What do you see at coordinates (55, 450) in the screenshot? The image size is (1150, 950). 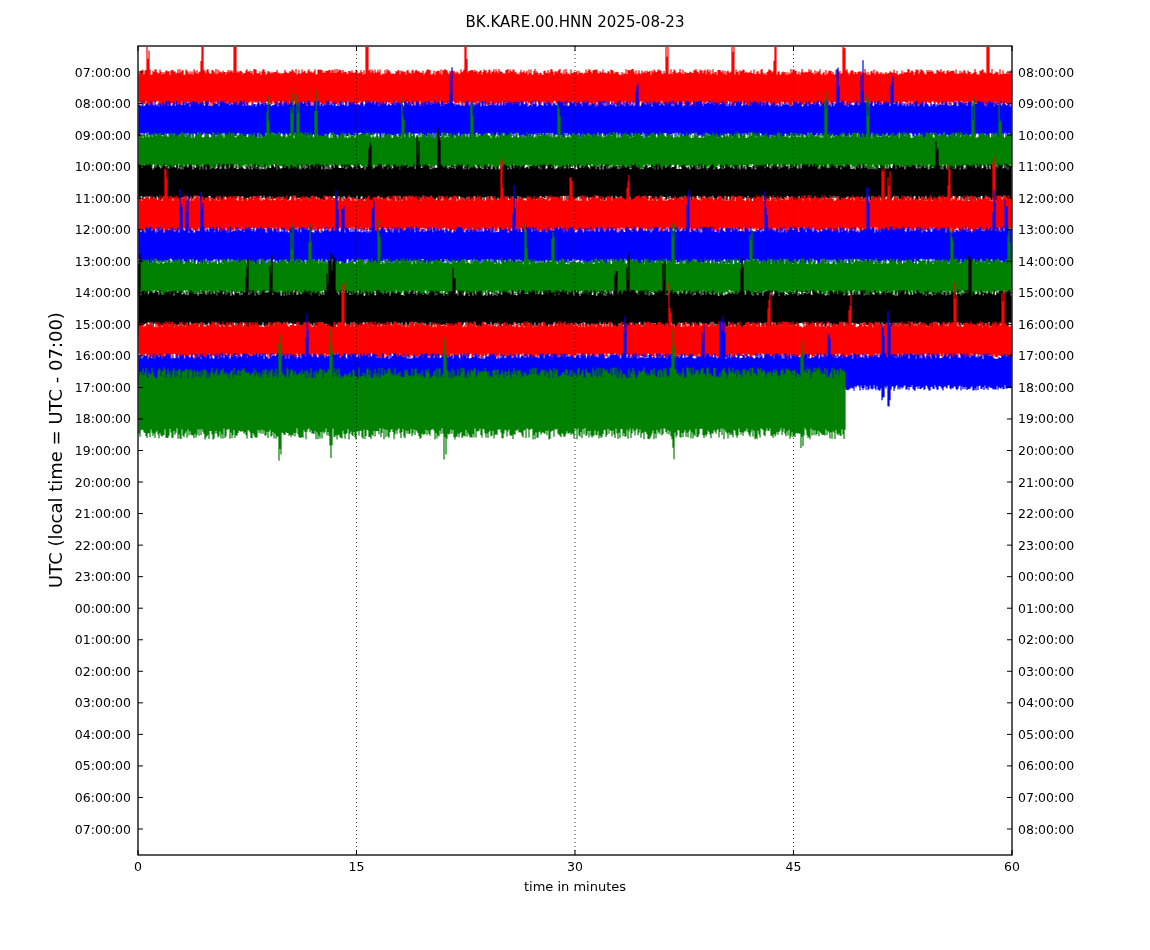 I see `y-axis-label: UTC (local time = UTC - 07:00)` at bounding box center [55, 450].